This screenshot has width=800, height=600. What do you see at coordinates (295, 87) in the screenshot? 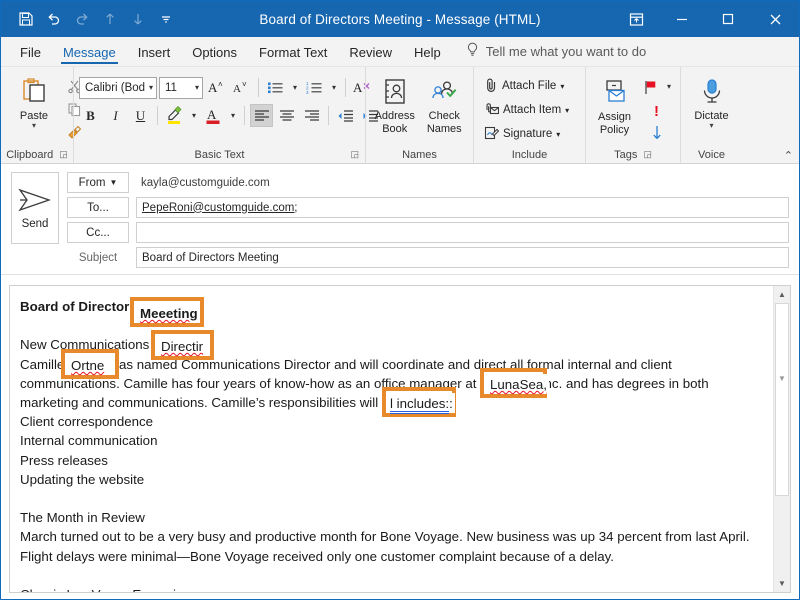
I see `bullets-chevron-down-icon: ▾` at bounding box center [295, 87].